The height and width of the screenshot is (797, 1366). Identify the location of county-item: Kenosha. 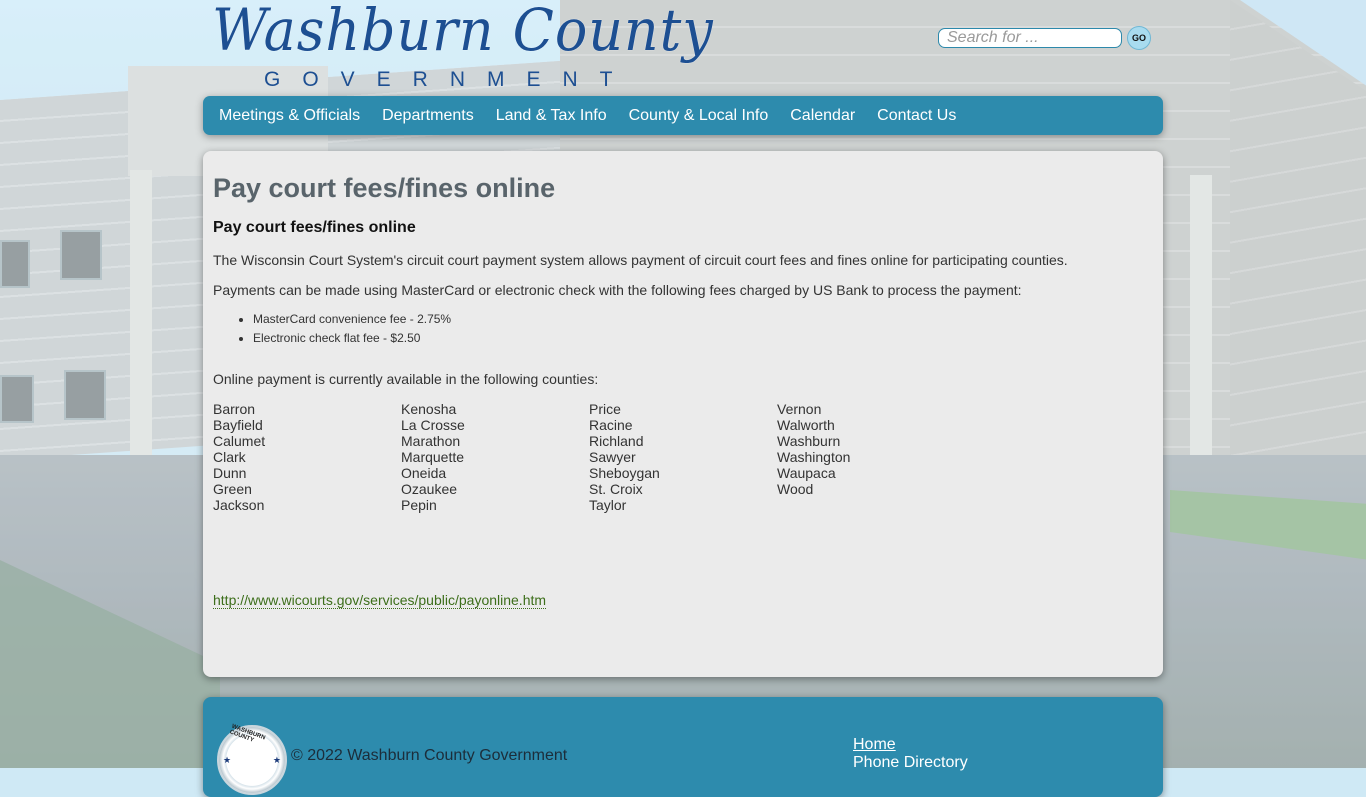
(429, 409).